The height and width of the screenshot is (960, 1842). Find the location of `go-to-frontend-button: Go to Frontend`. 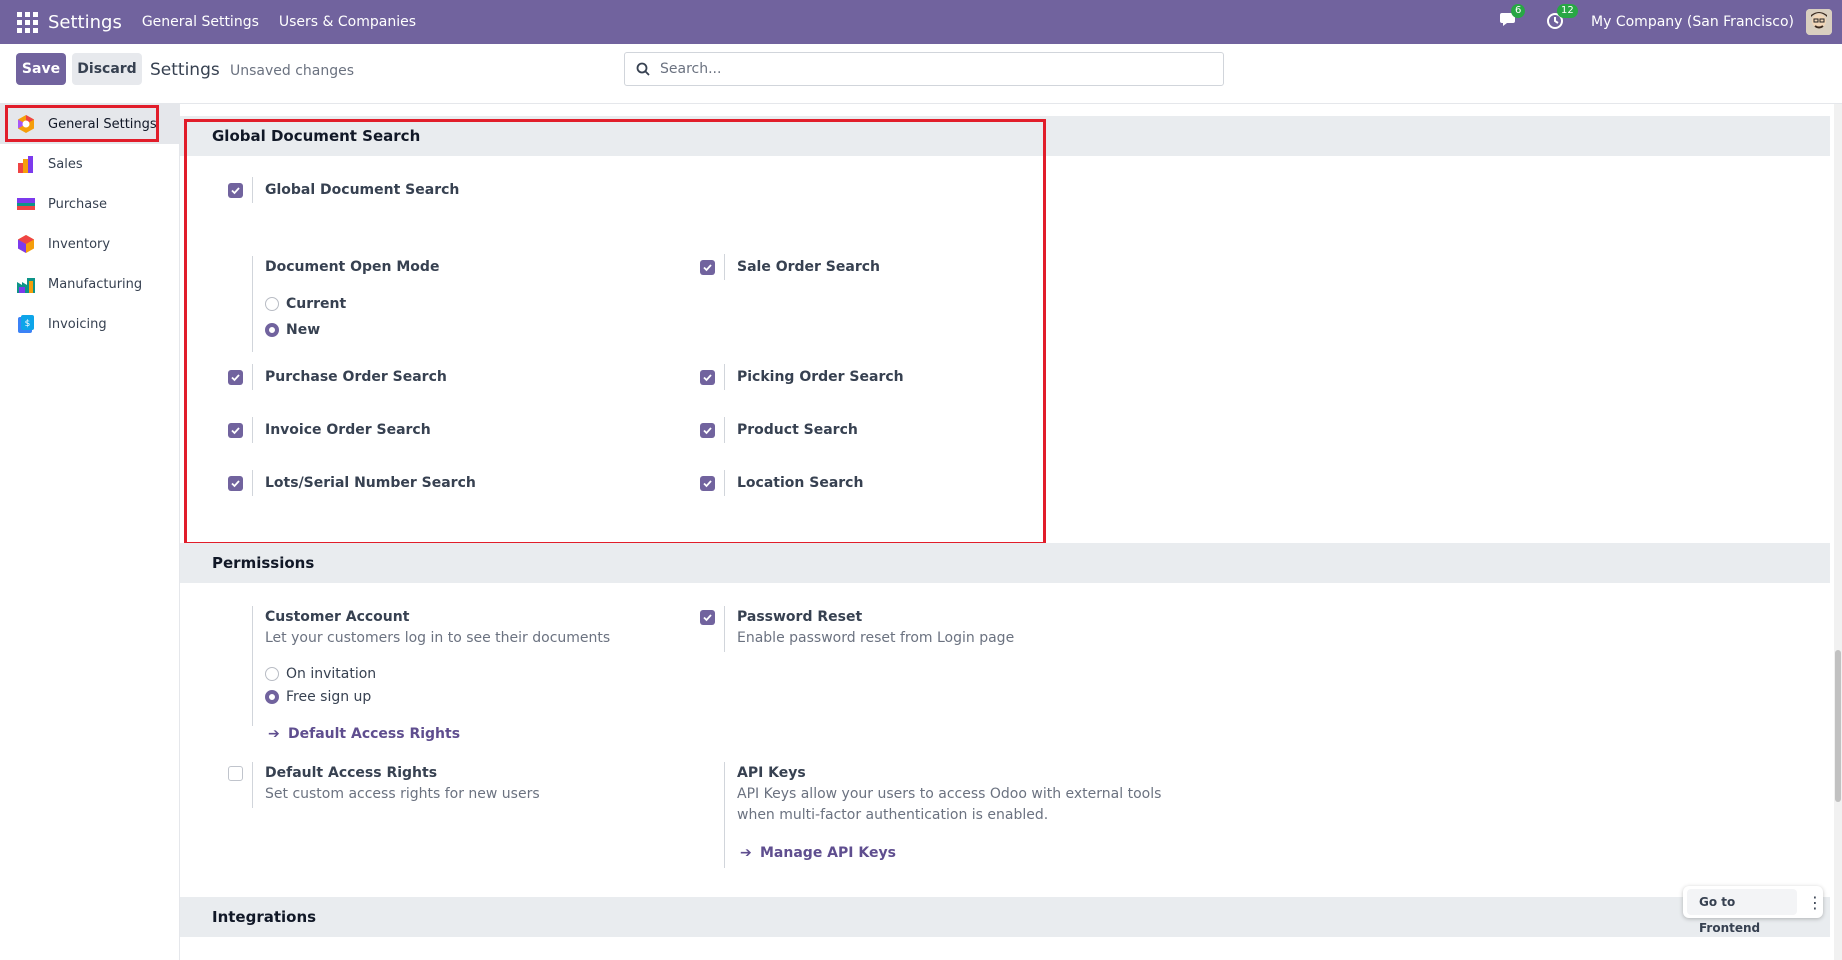

go-to-frontend-button: Go to Frontend is located at coordinates (1742, 912).